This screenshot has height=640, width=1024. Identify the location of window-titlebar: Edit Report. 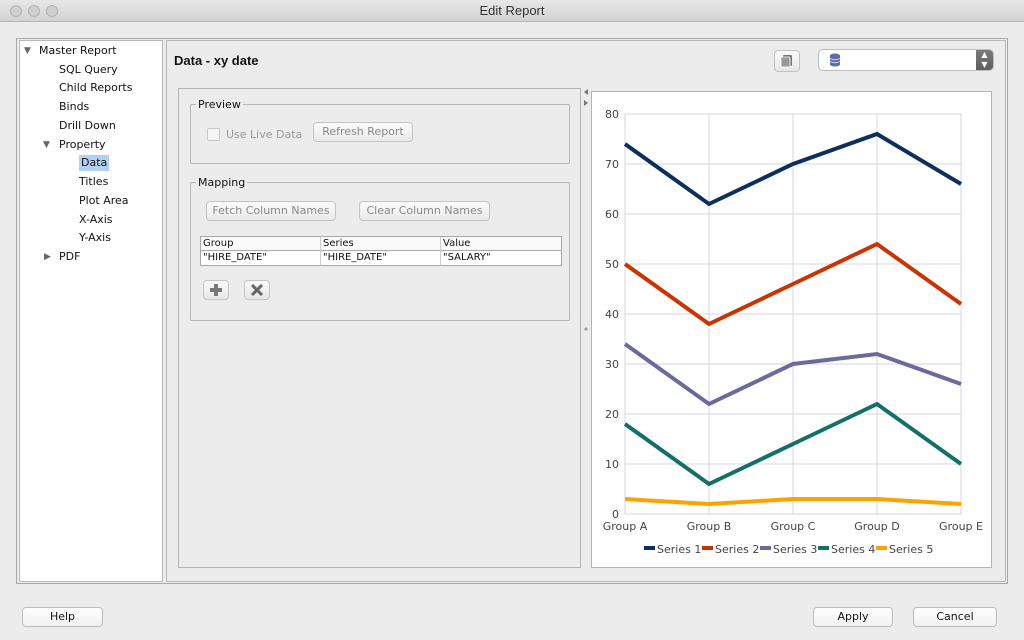
(512, 11).